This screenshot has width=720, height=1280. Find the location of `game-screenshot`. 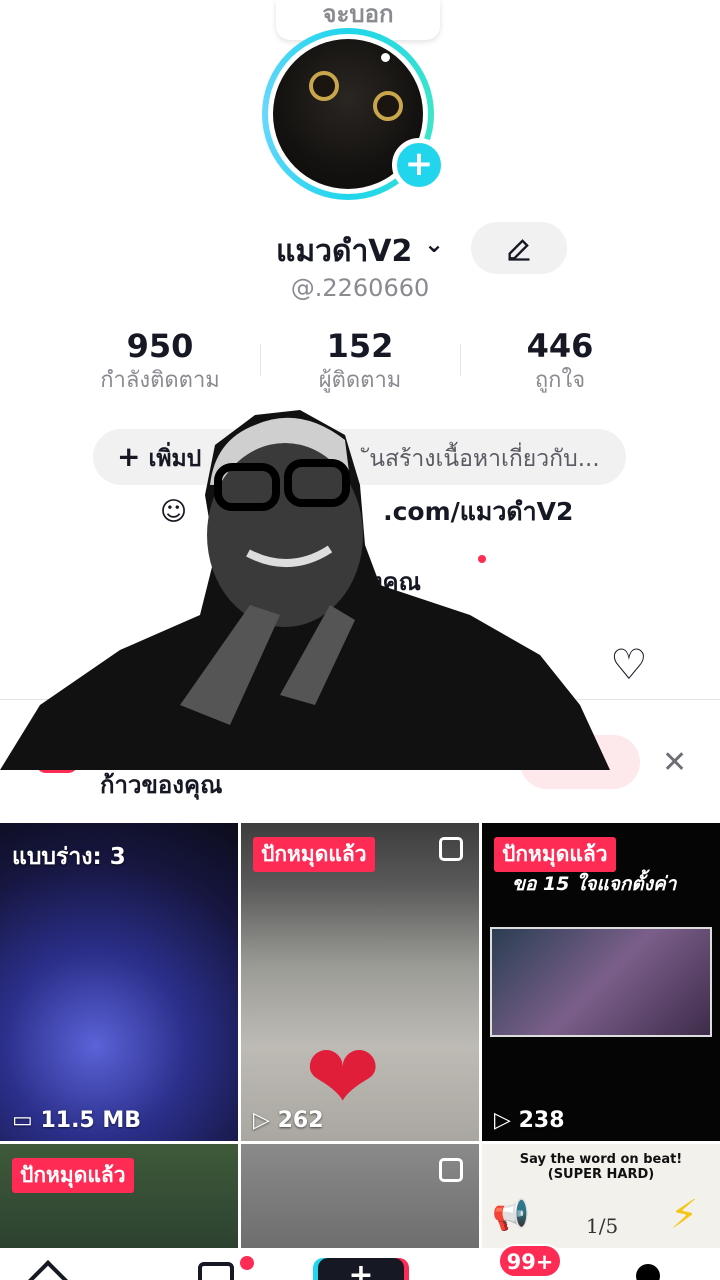

game-screenshot is located at coordinates (601, 982).